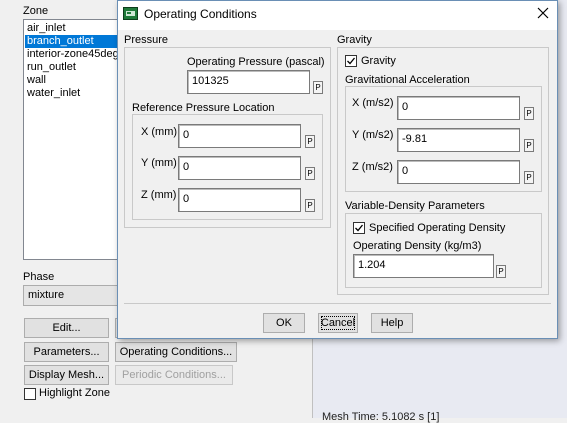 This screenshot has height=423, width=567. I want to click on list-item: wall, so click(36, 80).